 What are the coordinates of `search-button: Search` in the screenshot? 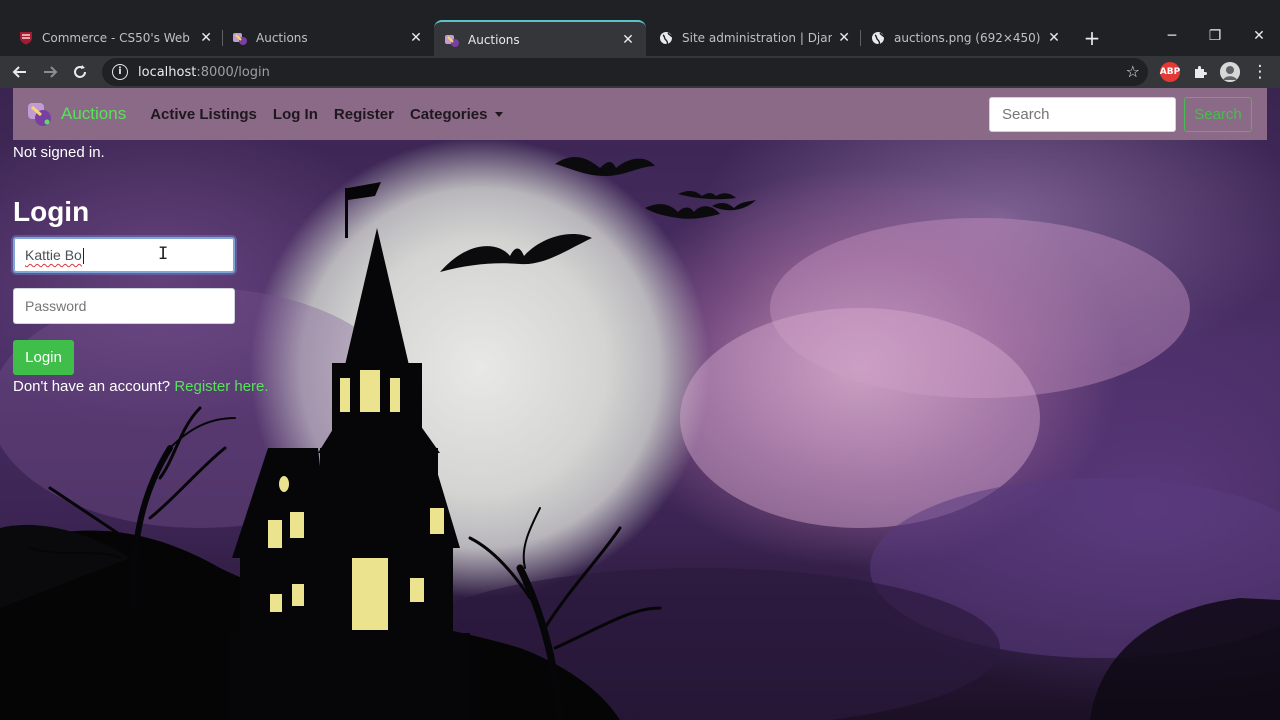 It's located at (1218, 114).